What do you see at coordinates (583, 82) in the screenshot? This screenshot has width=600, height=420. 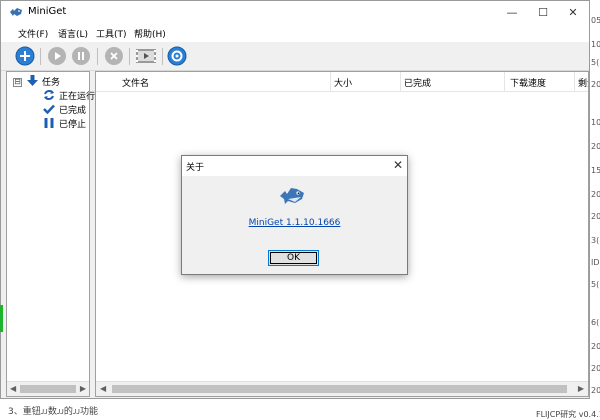 I see `column-remaining: 剩余` at bounding box center [583, 82].